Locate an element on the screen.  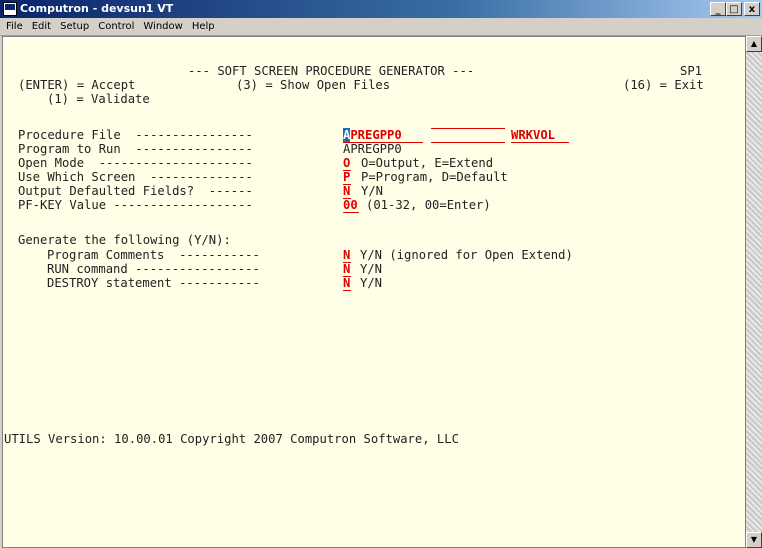
key-3-hint: (3) = Show Open Files is located at coordinates (313, 85).